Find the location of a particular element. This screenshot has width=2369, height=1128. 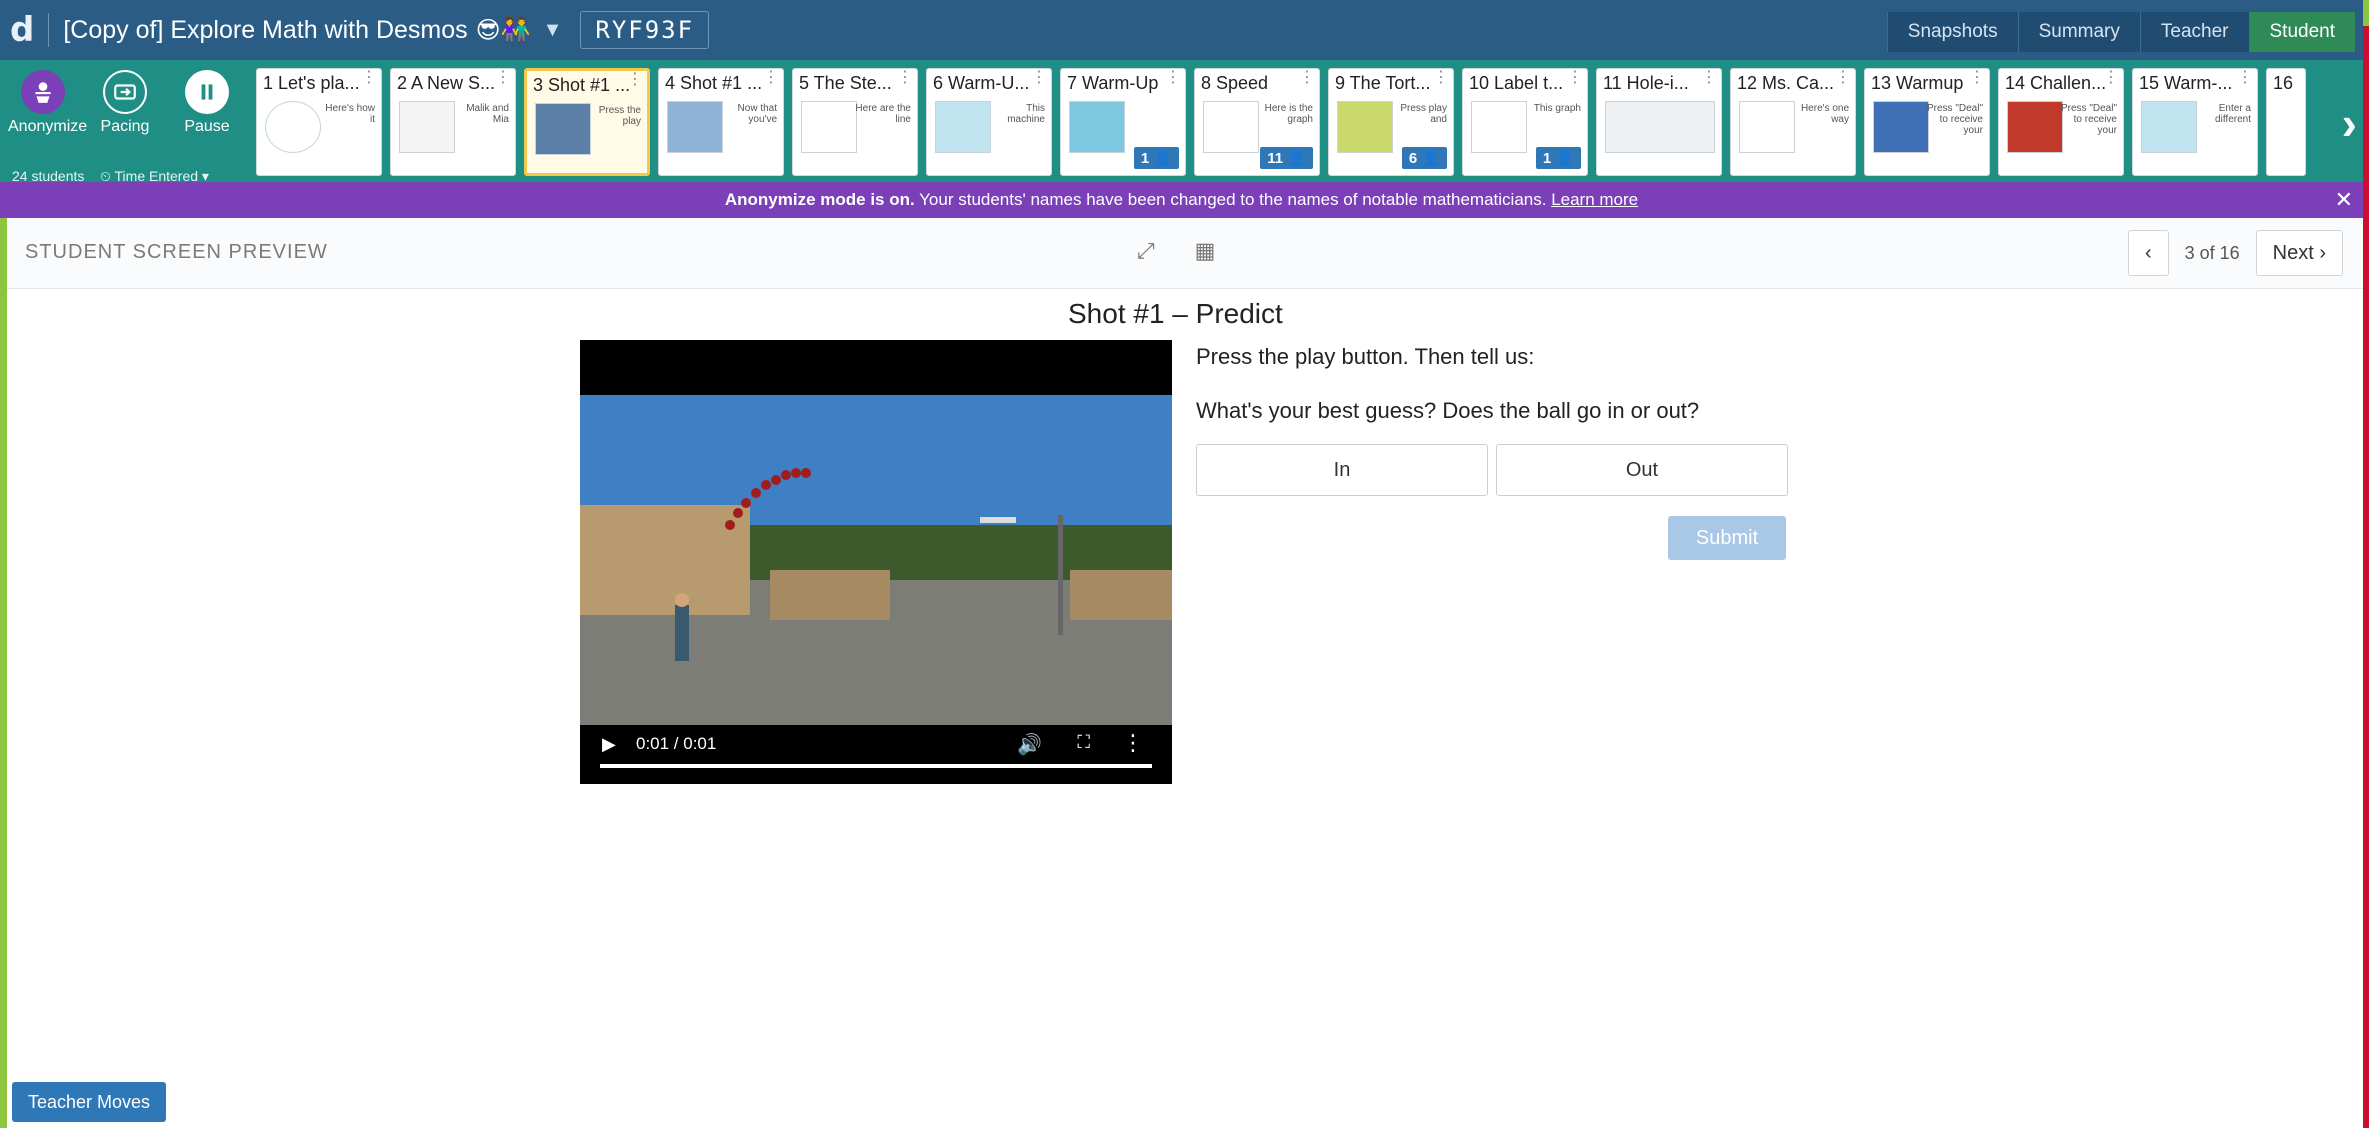

screen-snippet: Press play and is located at coordinates (1423, 114).